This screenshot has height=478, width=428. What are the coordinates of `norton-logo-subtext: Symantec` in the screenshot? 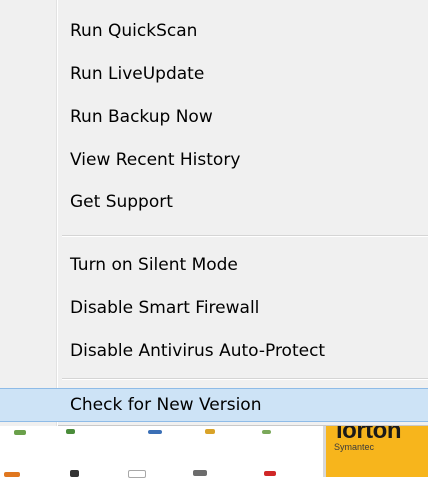 It's located at (354, 447).